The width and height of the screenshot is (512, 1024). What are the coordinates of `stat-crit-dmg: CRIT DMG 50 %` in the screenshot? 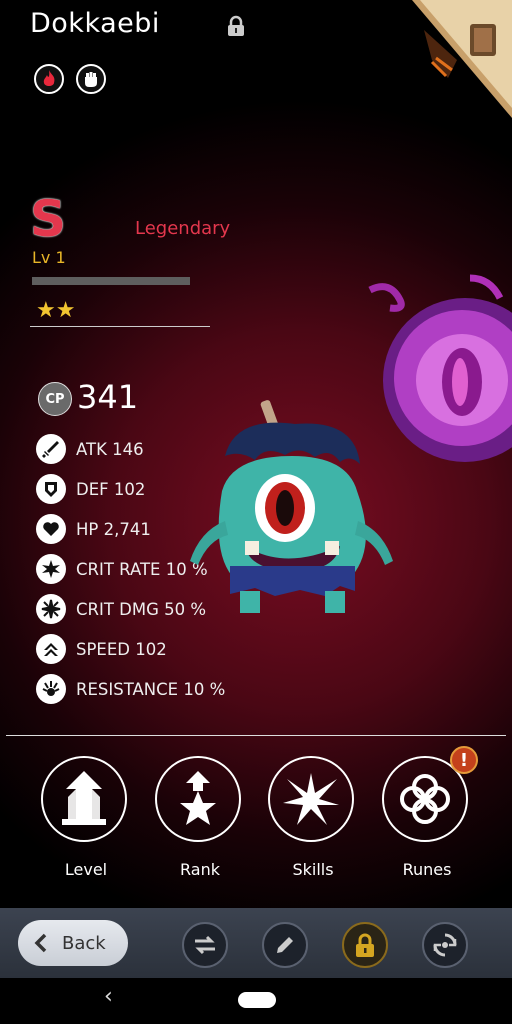 It's located at (121, 609).